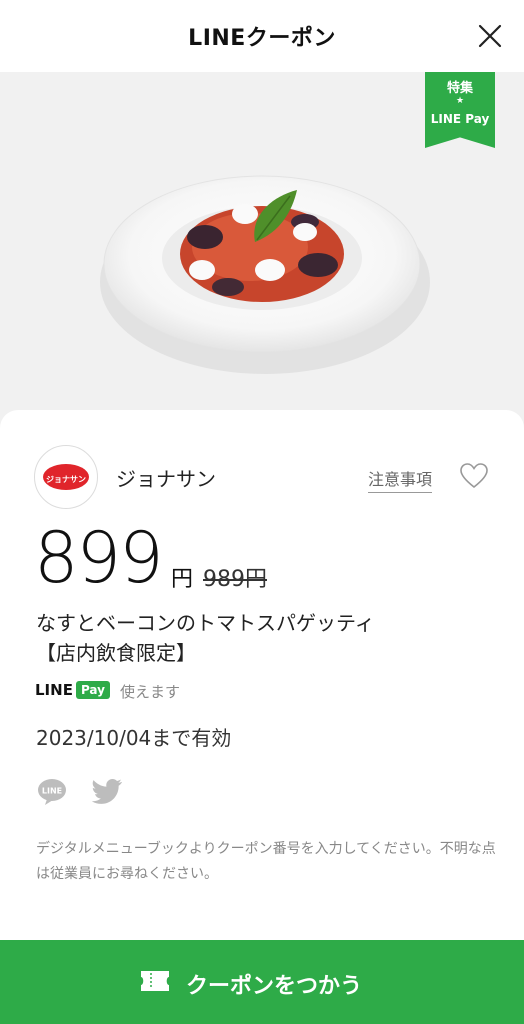 The image size is (524, 1024). Describe the element at coordinates (460, 110) in the screenshot. I see `feature-badge: 特集 ★ LINE Pay` at that location.